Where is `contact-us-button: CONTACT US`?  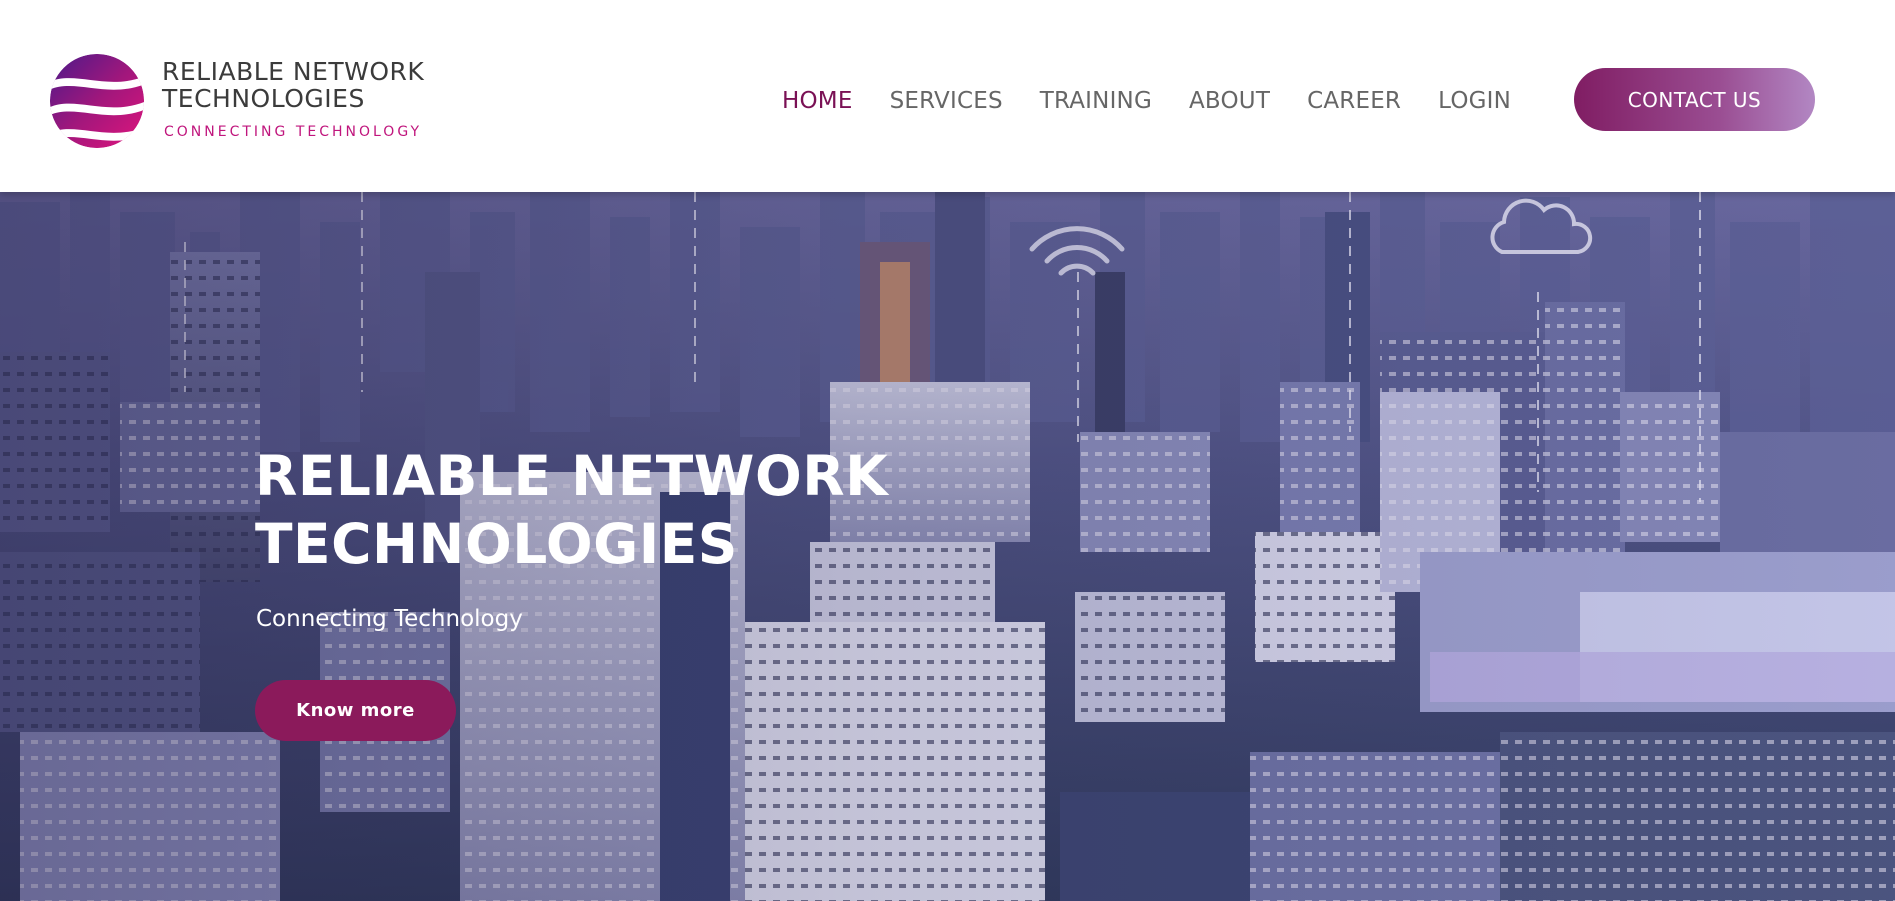 contact-us-button: CONTACT US is located at coordinates (1694, 99).